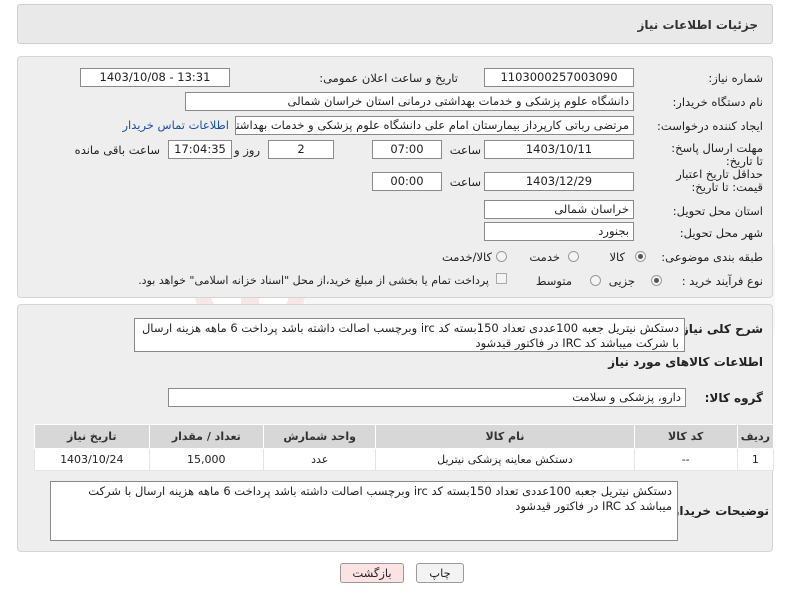  Describe the element at coordinates (301, 149) in the screenshot. I see `days-remaining-field: 2` at that location.